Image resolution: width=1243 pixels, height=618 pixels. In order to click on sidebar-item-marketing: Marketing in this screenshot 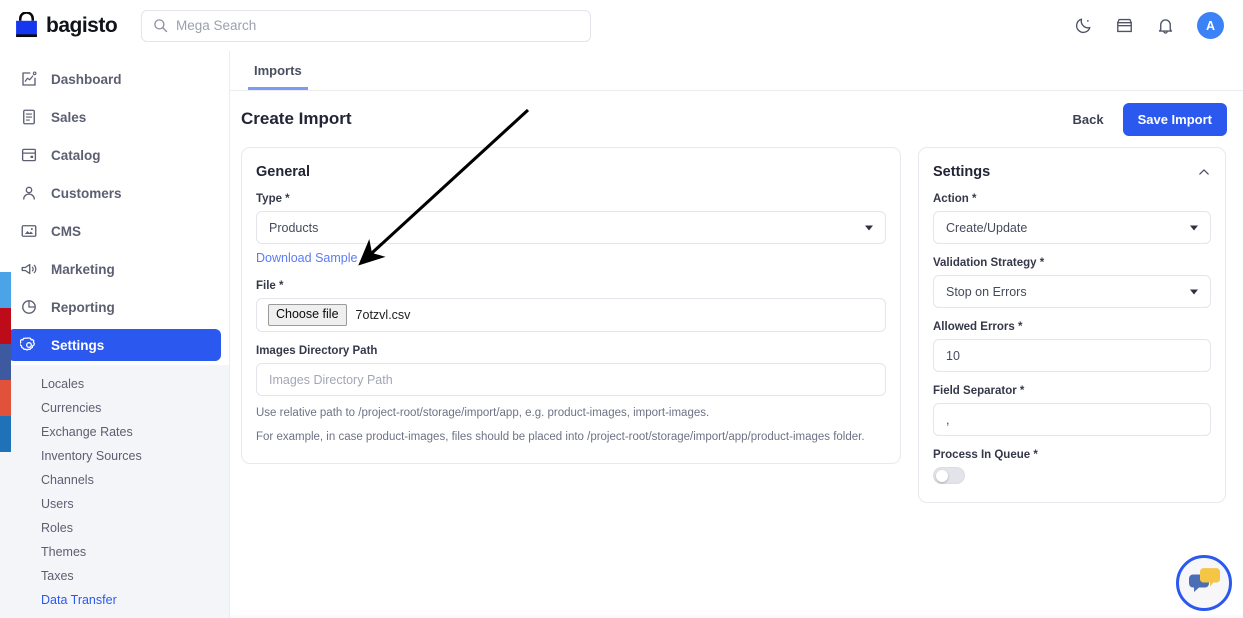, I will do `click(114, 269)`.